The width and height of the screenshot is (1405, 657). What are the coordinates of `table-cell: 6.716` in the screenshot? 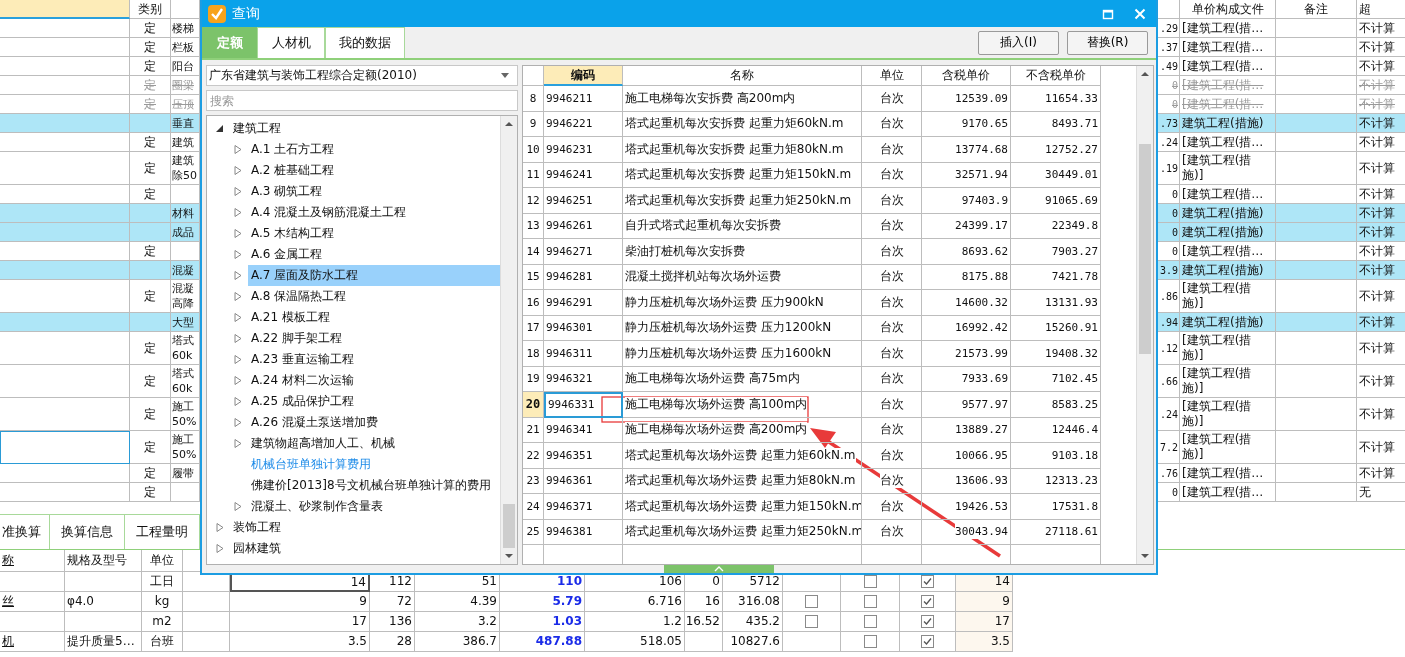 It's located at (635, 602).